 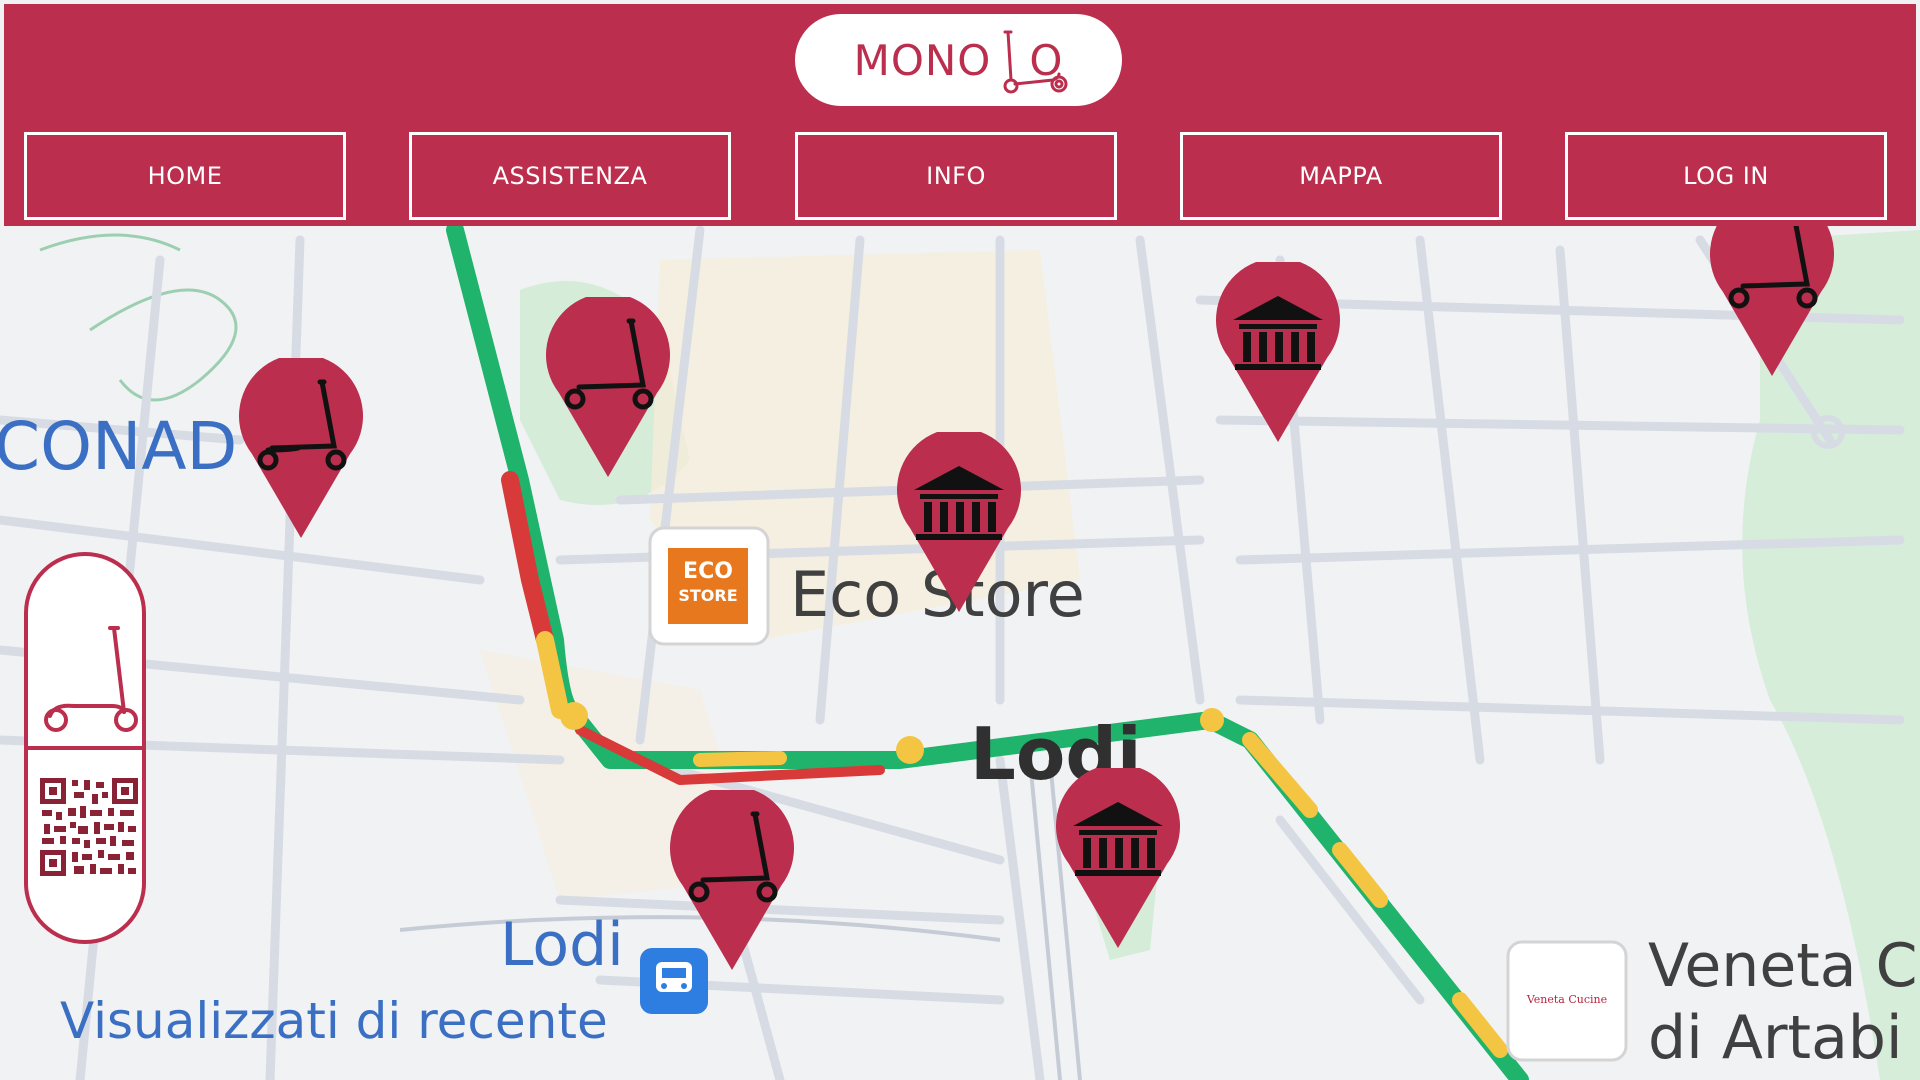 I want to click on qr-code-icon, so click(x=89, y=827).